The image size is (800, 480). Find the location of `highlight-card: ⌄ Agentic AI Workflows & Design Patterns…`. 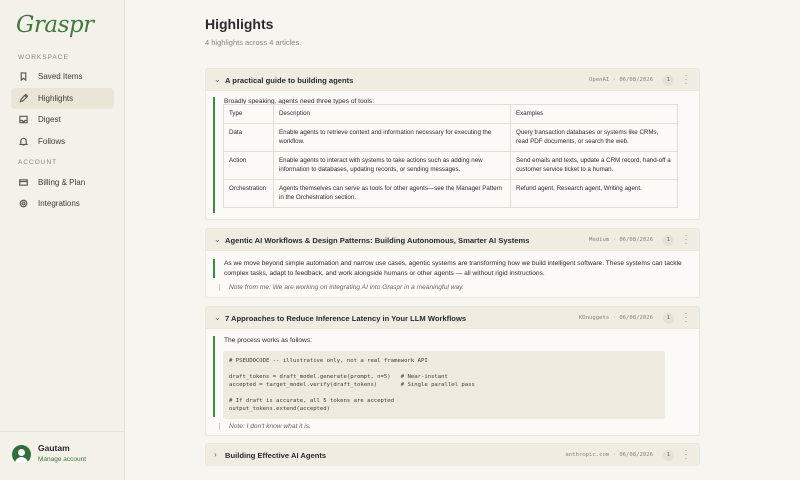

highlight-card: ⌄ Agentic AI Workflows & Design Patterns… is located at coordinates (452, 263).